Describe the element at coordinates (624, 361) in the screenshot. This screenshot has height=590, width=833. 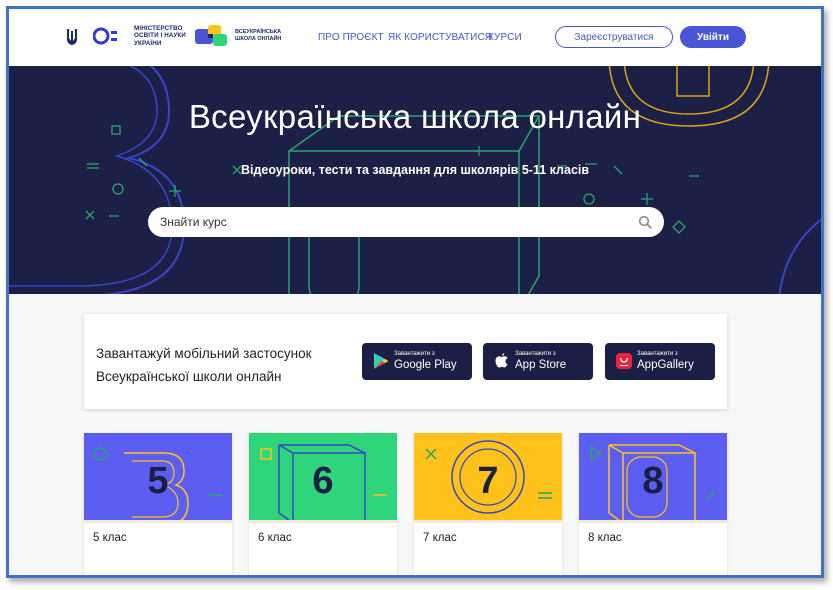
I see `huawei-appgallery-icon` at that location.